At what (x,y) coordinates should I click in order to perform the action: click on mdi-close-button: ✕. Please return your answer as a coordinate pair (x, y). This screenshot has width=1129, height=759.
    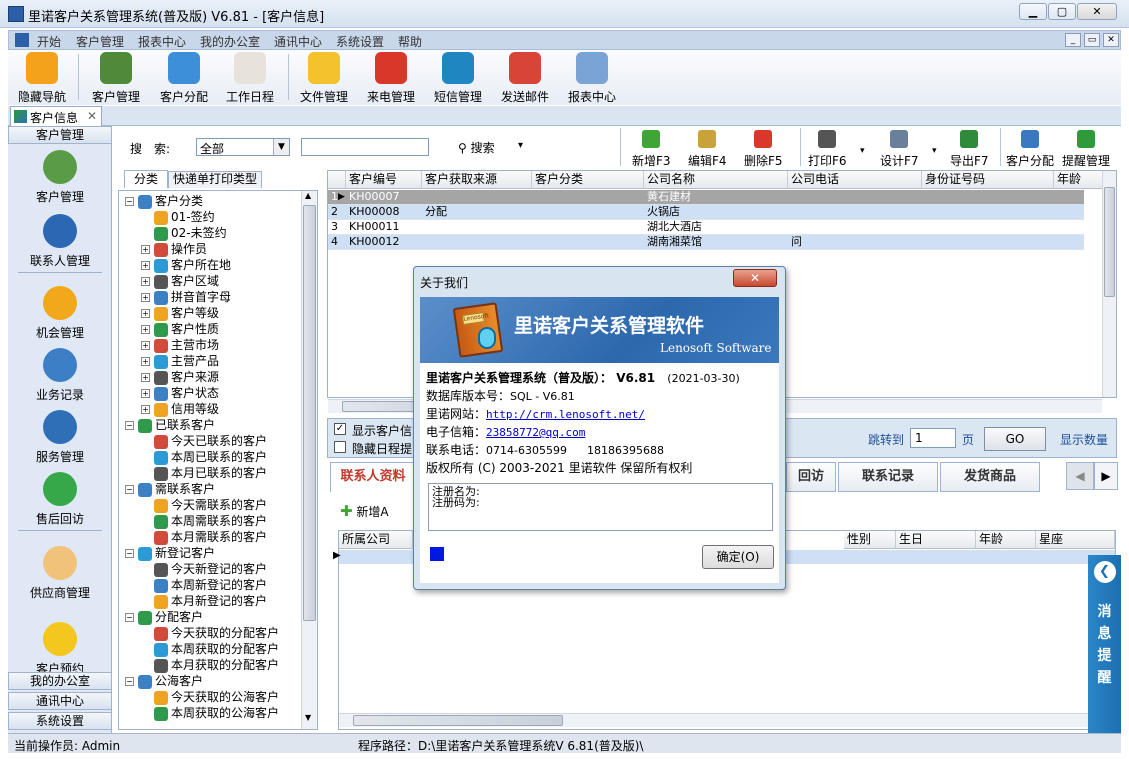
    Looking at the image, I should click on (1111, 40).